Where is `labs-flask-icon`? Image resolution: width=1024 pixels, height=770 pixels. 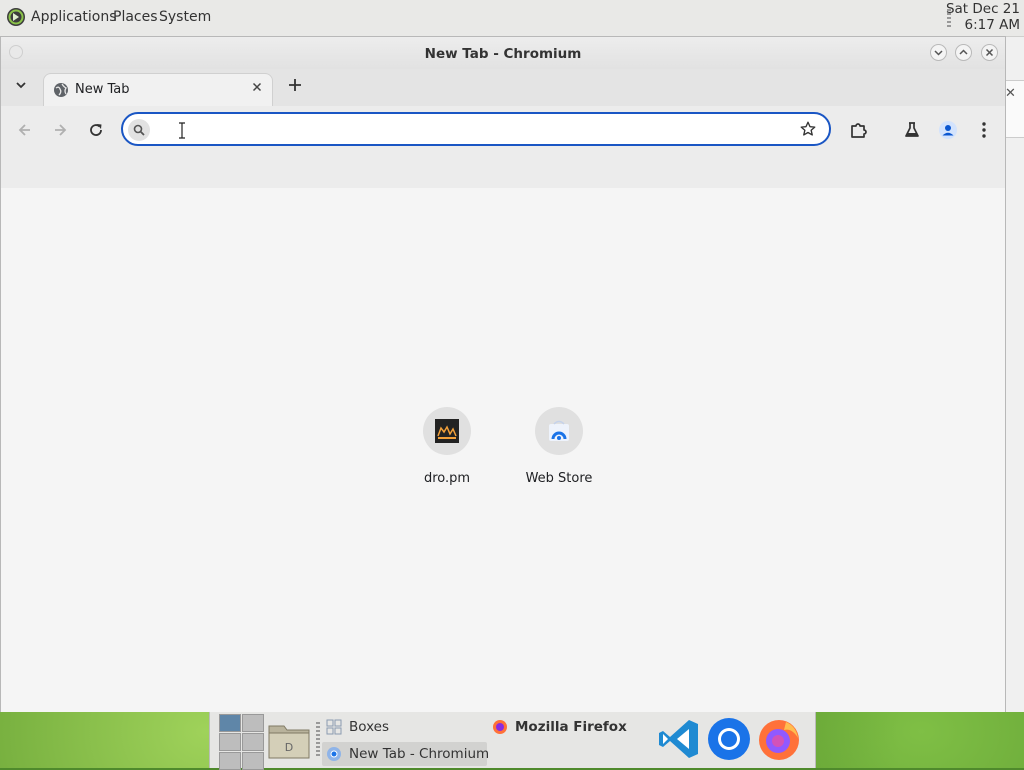
labs-flask-icon is located at coordinates (912, 130).